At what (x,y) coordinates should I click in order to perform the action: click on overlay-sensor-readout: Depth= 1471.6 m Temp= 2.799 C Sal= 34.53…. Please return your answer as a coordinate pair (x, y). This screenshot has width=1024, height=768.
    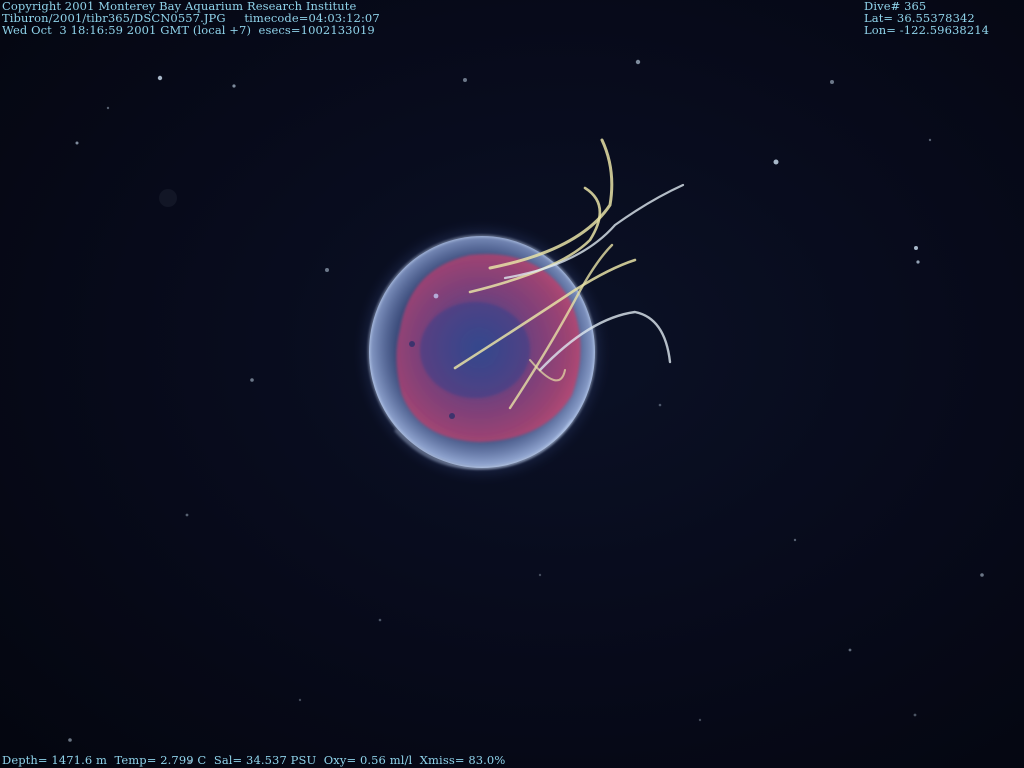
    Looking at the image, I should click on (253, 760).